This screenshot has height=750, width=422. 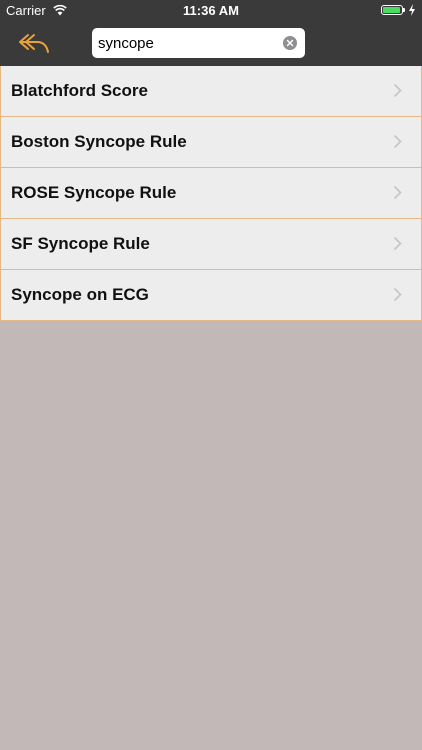 What do you see at coordinates (94, 192) in the screenshot?
I see `list-item-label: ROSE Syncope Rule` at bounding box center [94, 192].